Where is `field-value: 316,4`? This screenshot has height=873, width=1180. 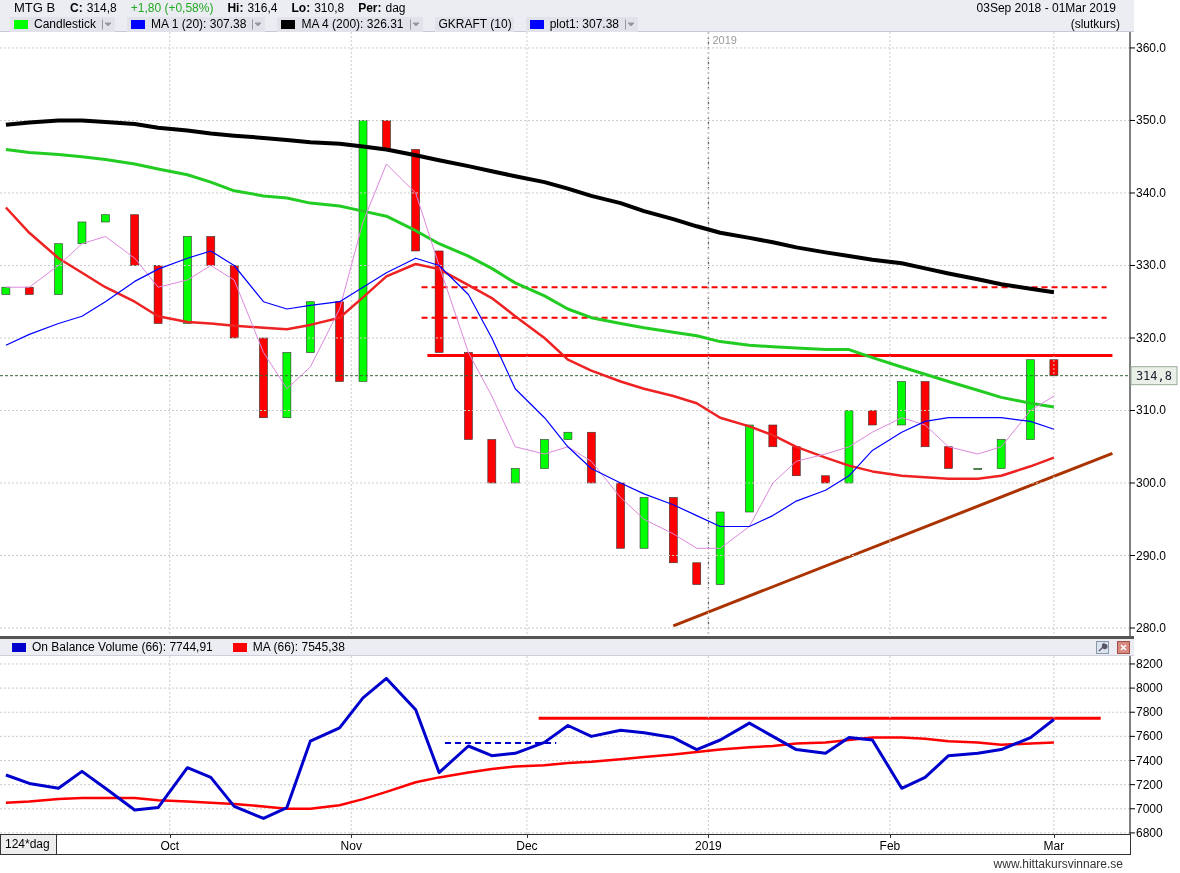
field-value: 316,4 is located at coordinates (262, 8).